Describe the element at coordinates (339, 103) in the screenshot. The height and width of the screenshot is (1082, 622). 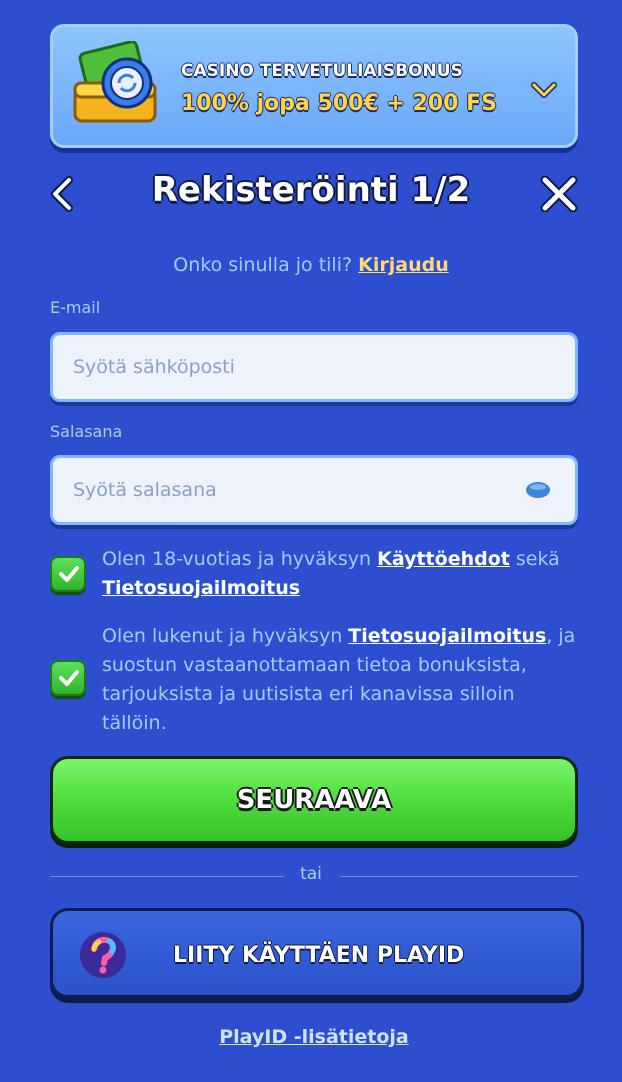
I see `bonus-offer: 100% jopa 500€ + 200 FS` at that location.